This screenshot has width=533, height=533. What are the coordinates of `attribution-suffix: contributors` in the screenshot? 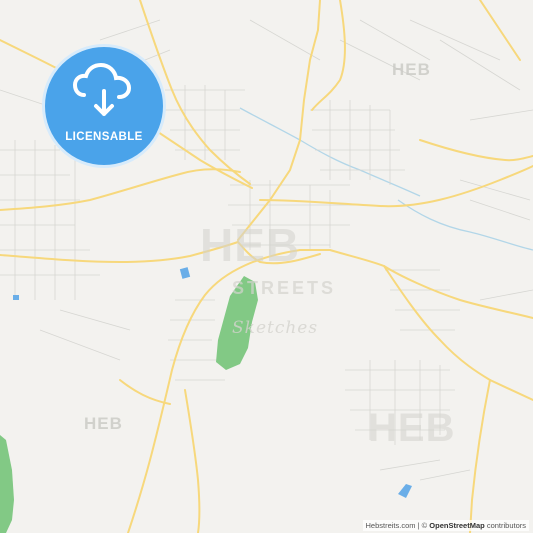 It's located at (506, 525).